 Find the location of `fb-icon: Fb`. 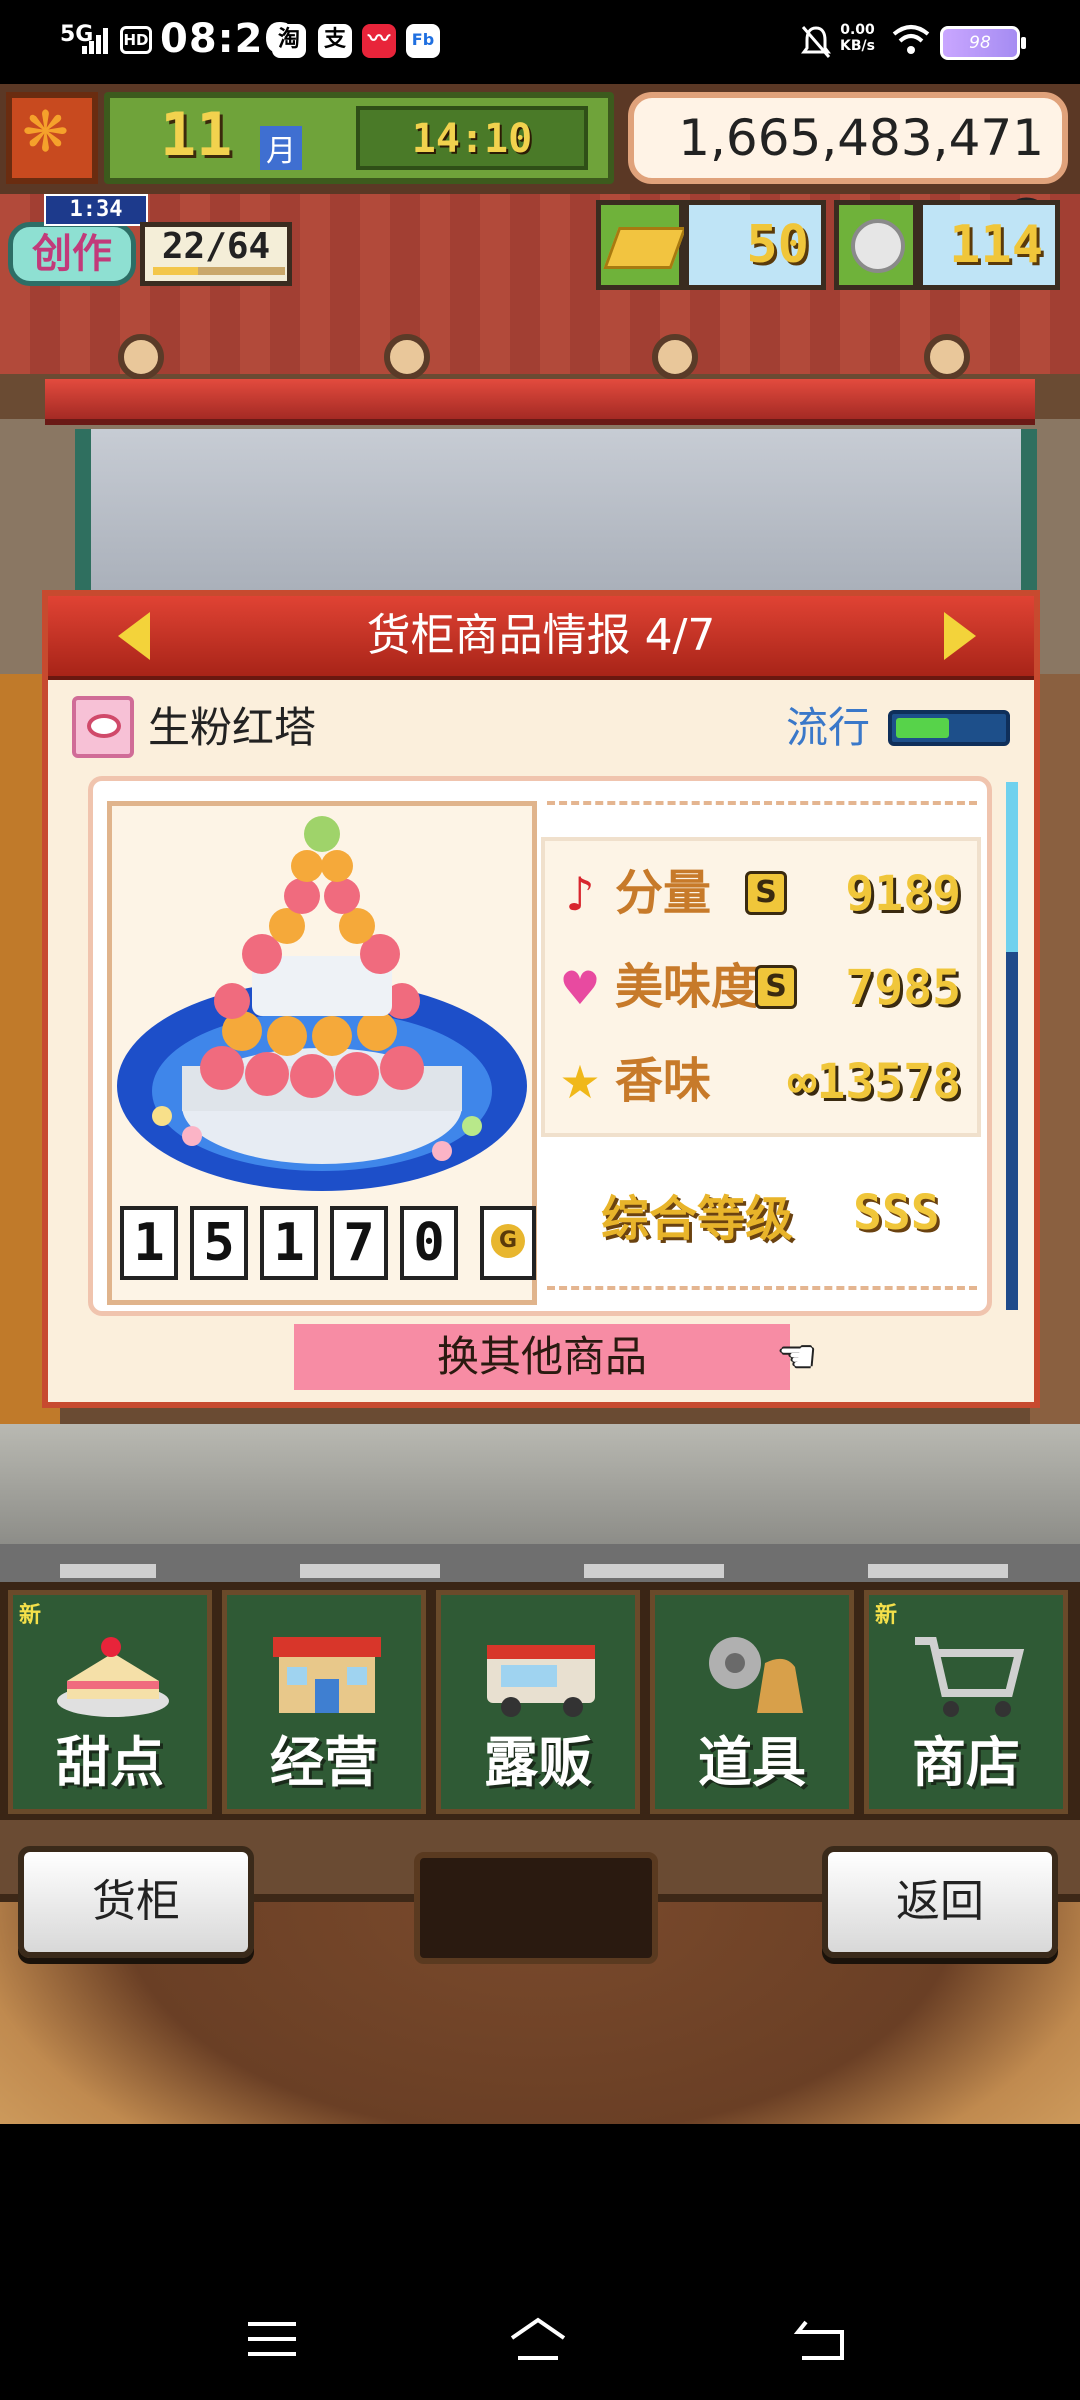

fb-icon: Fb is located at coordinates (423, 41).